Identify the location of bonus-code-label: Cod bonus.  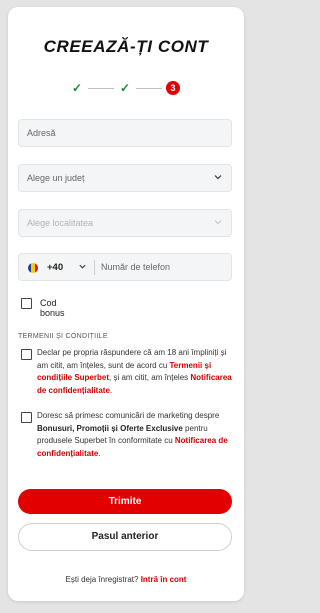
(52, 308).